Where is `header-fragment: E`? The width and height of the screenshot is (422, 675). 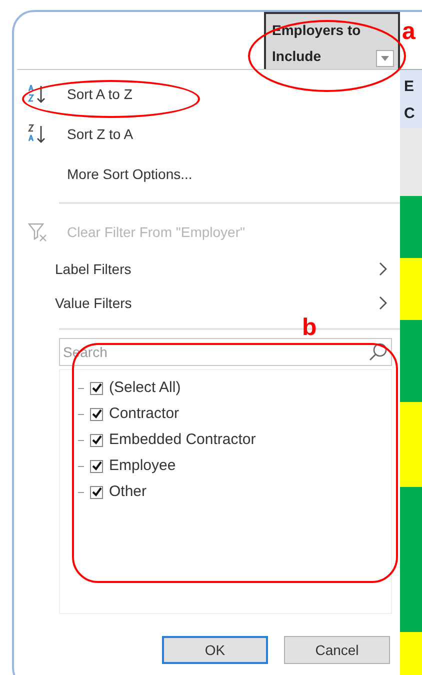
header-fragment: E is located at coordinates (410, 87).